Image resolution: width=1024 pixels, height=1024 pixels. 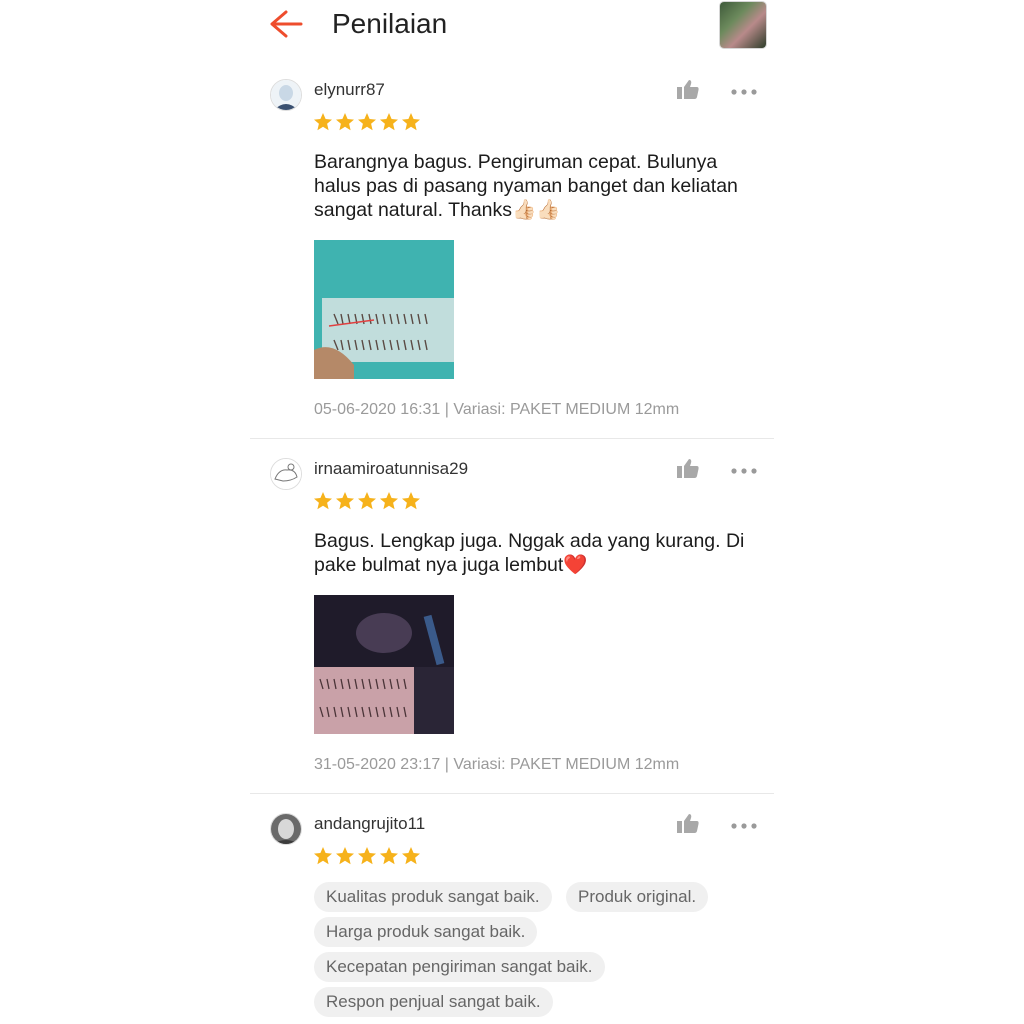 I want to click on product-thumbnail, so click(x=743, y=25).